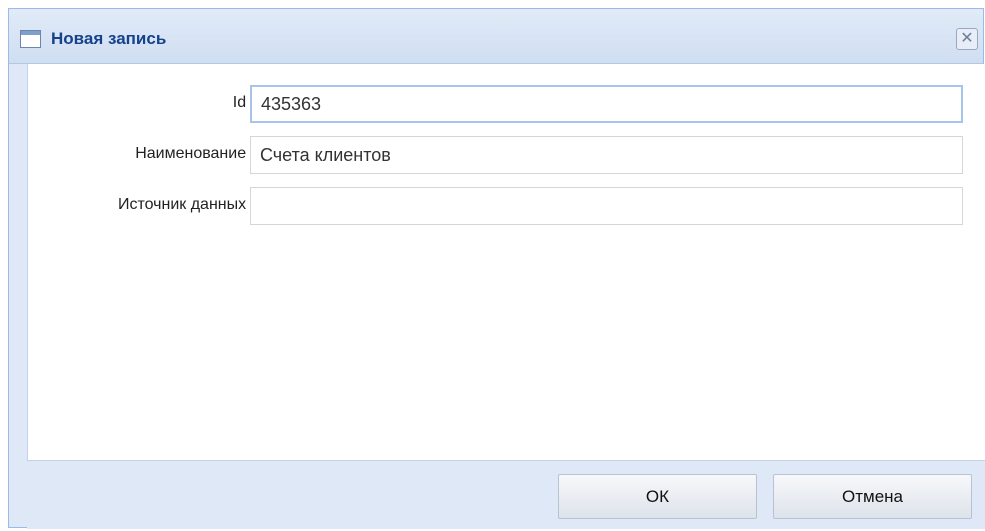 Image resolution: width=985 pixels, height=531 pixels. I want to click on name-field, so click(606, 155).